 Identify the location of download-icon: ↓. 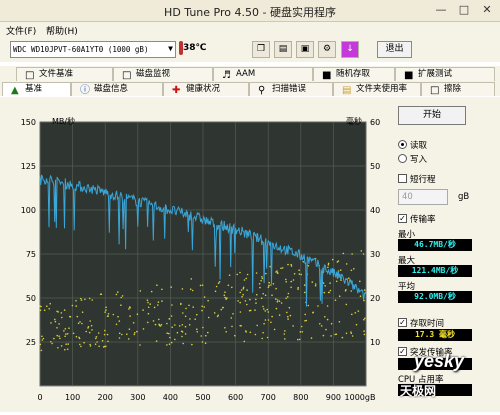
(350, 49).